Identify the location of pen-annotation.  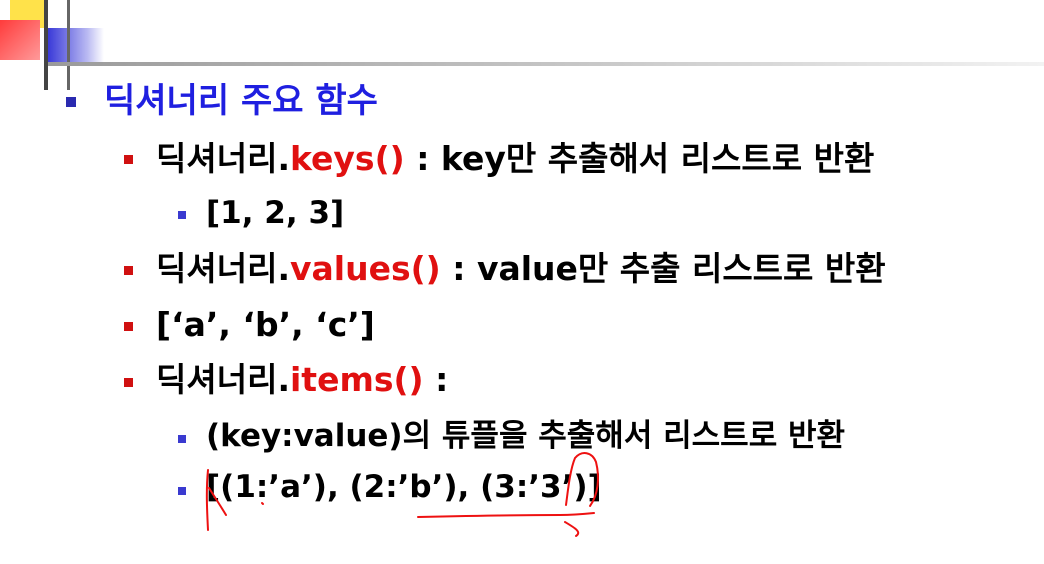
(402, 494).